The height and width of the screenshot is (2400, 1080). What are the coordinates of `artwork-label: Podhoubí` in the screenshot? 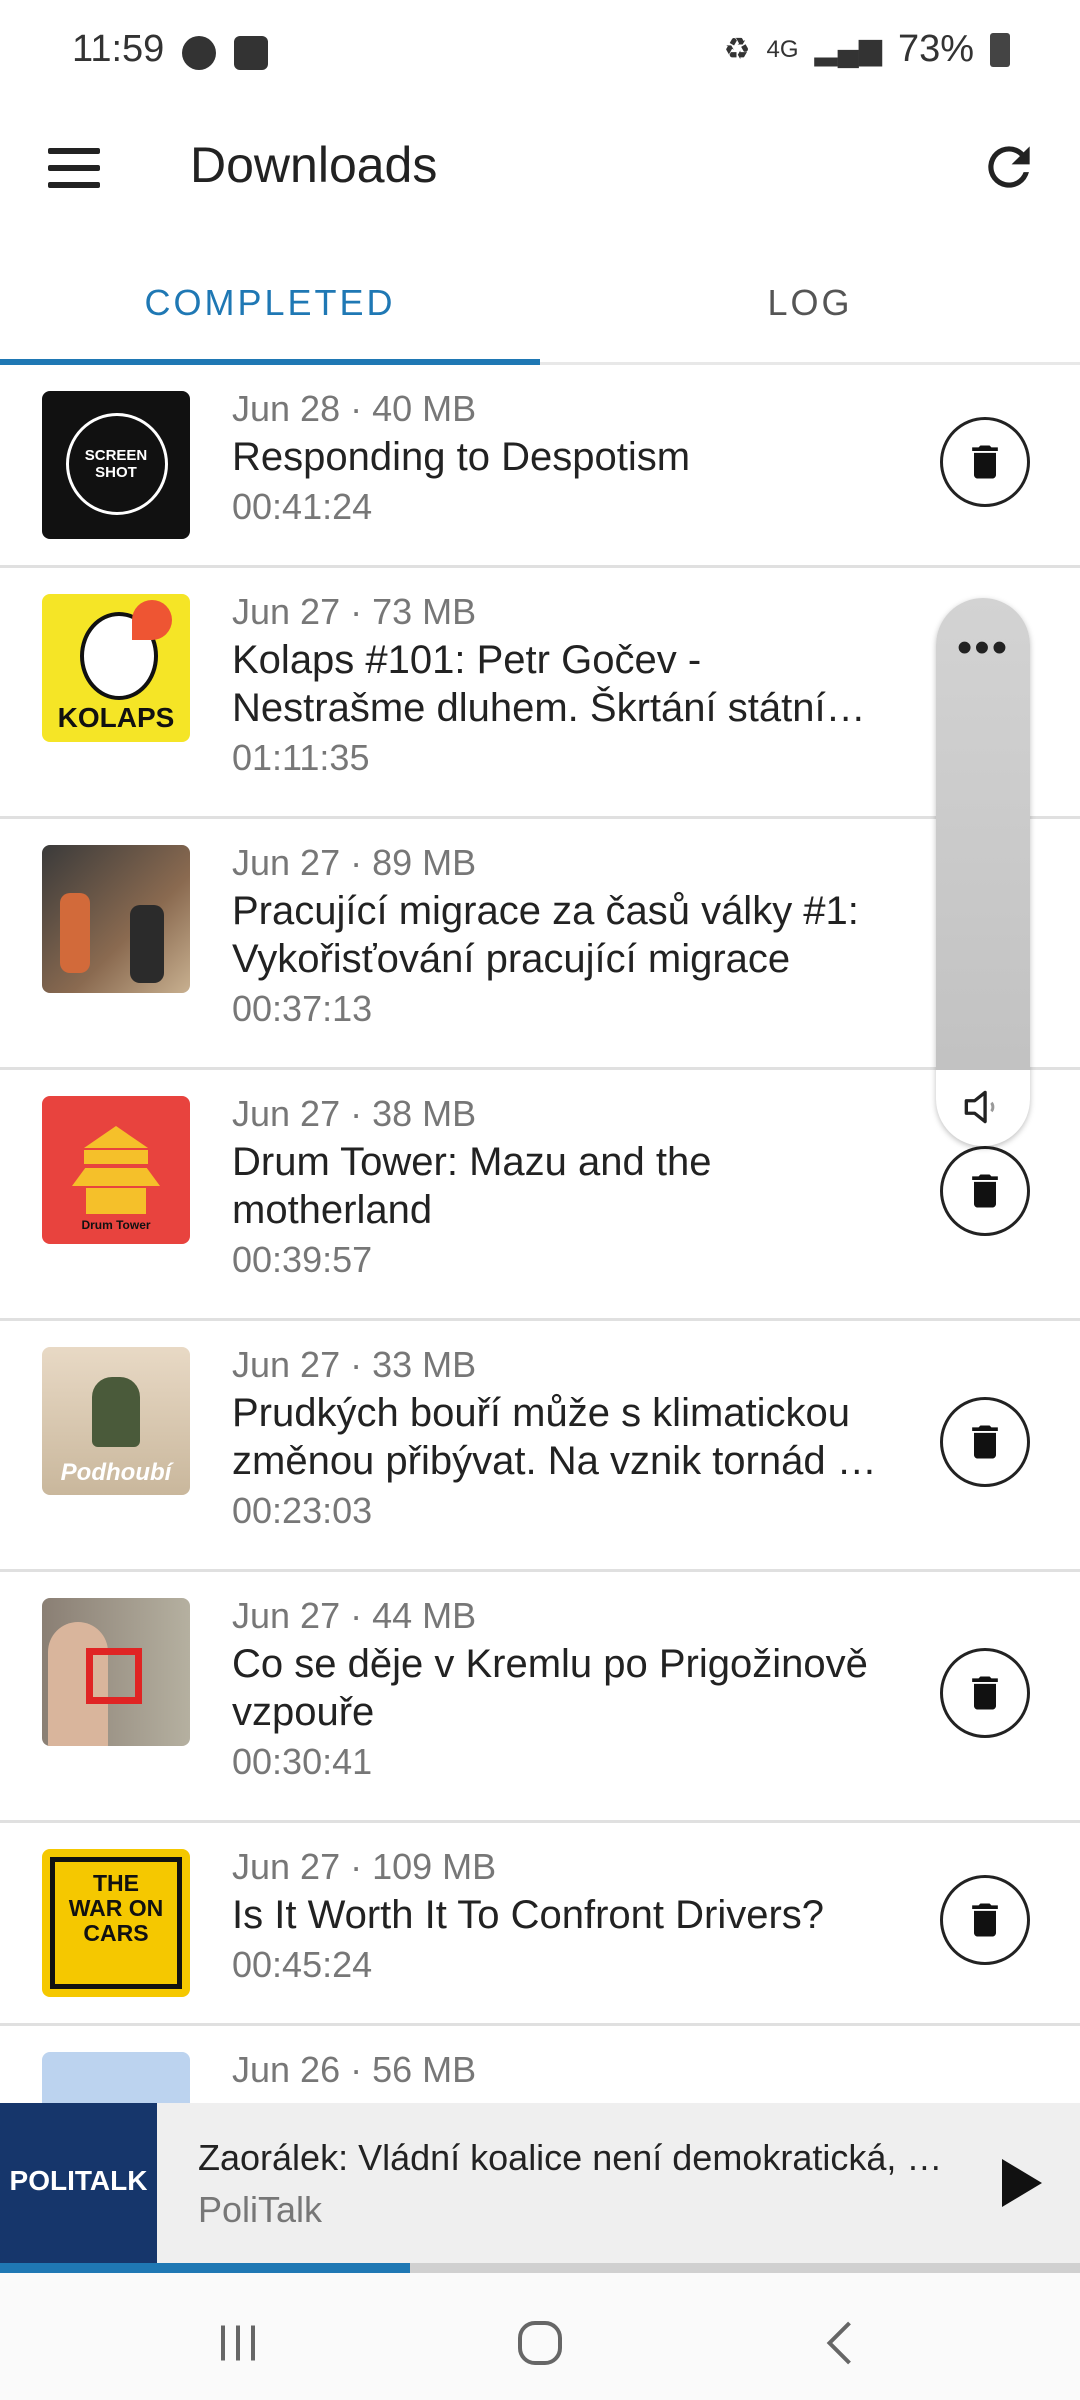 It's located at (116, 1472).